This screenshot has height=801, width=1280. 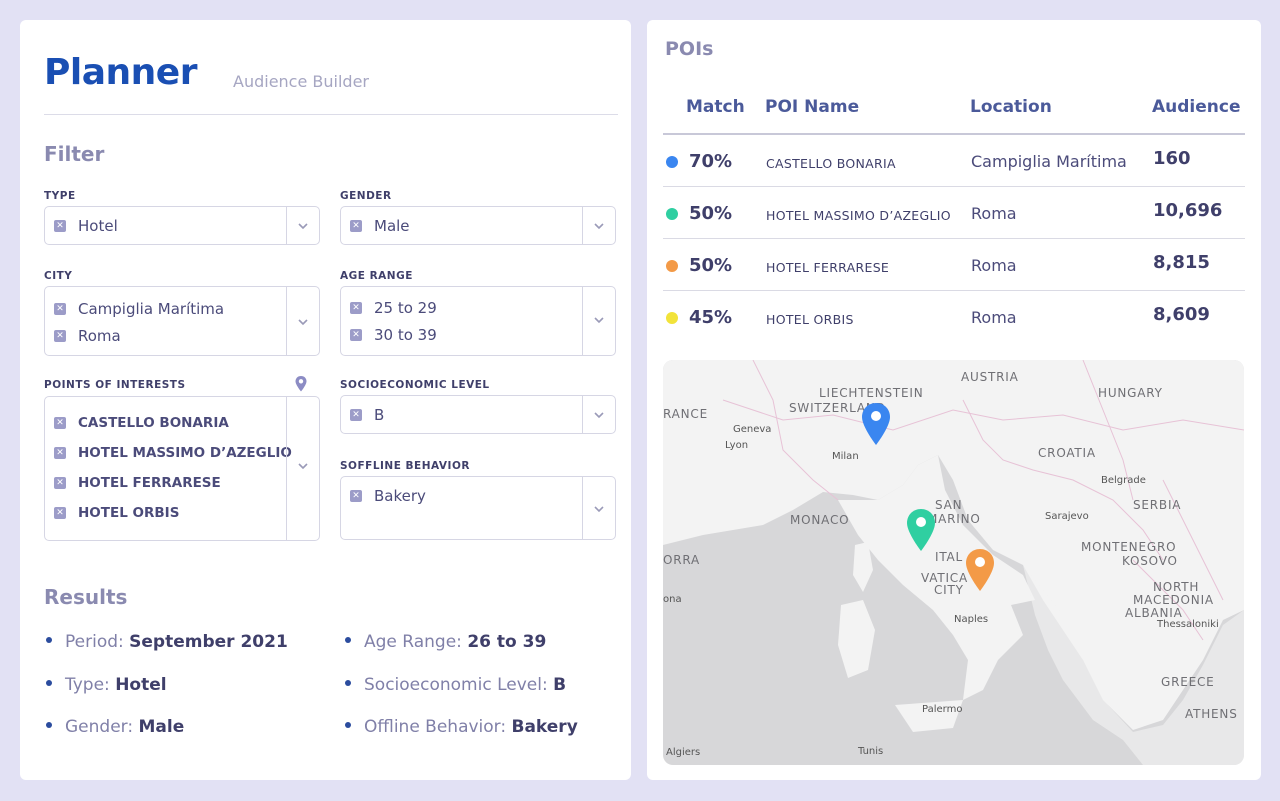 I want to click on table-row: 50% HOTEL FERRARESE Roma 8,815, so click(x=954, y=265).